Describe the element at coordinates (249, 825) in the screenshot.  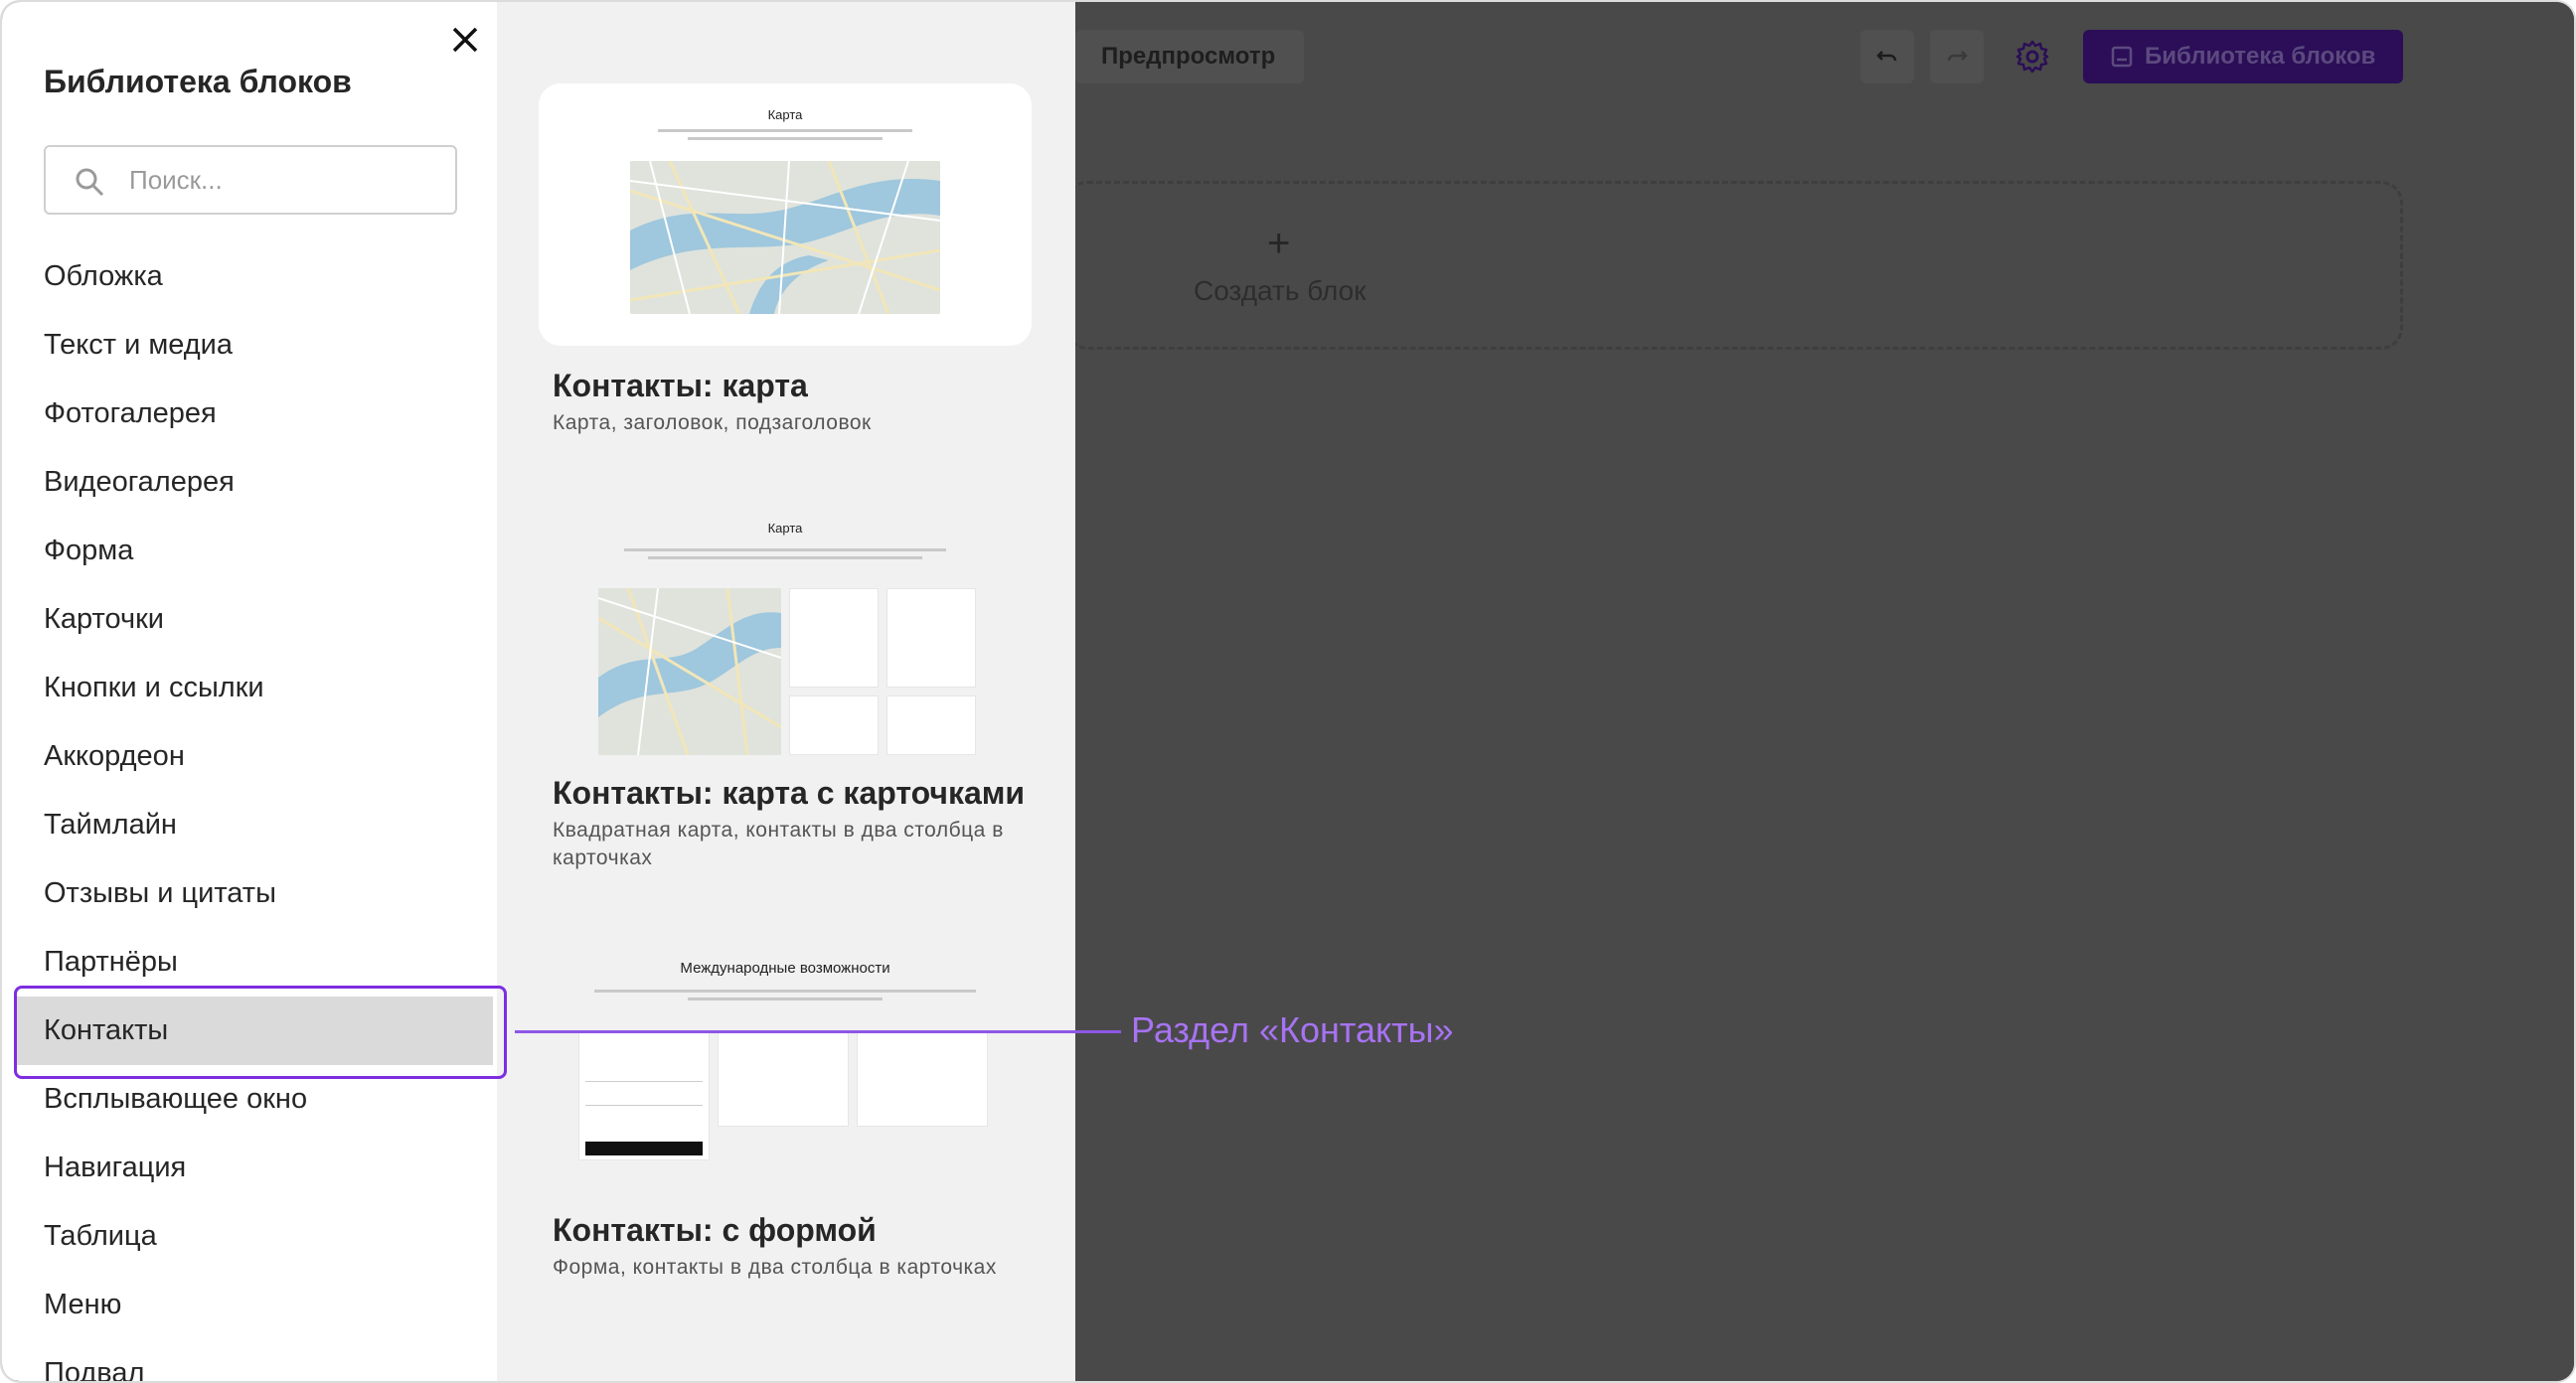
I see `category-item-timeline: Таймлайн` at that location.